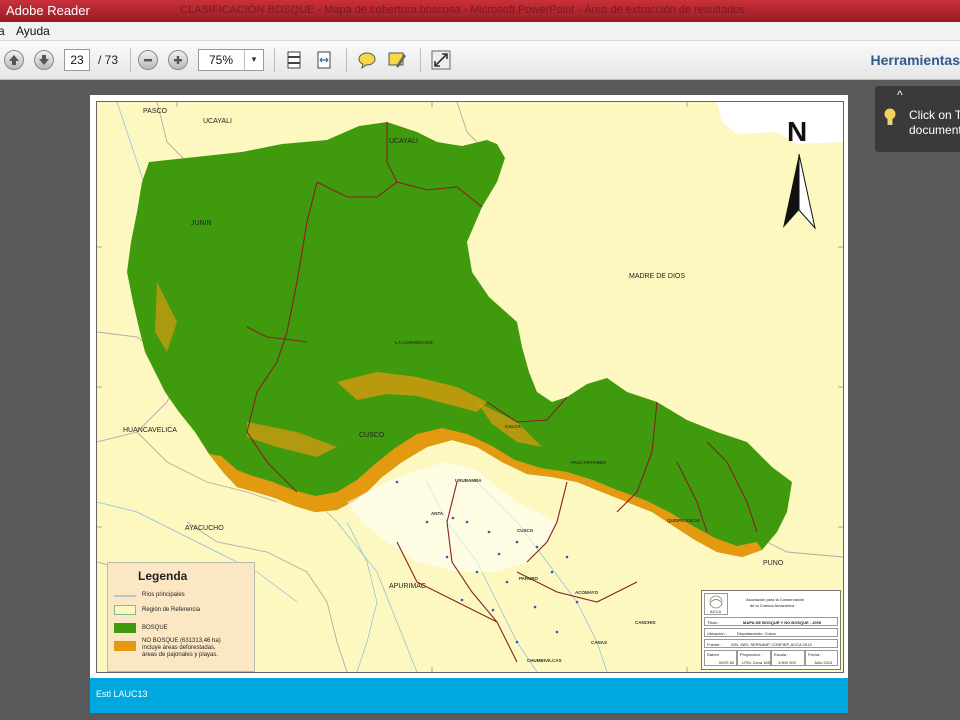 The image size is (960, 720). What do you see at coordinates (33, 31) in the screenshot?
I see `menu-item-help: Ayuda` at bounding box center [33, 31].